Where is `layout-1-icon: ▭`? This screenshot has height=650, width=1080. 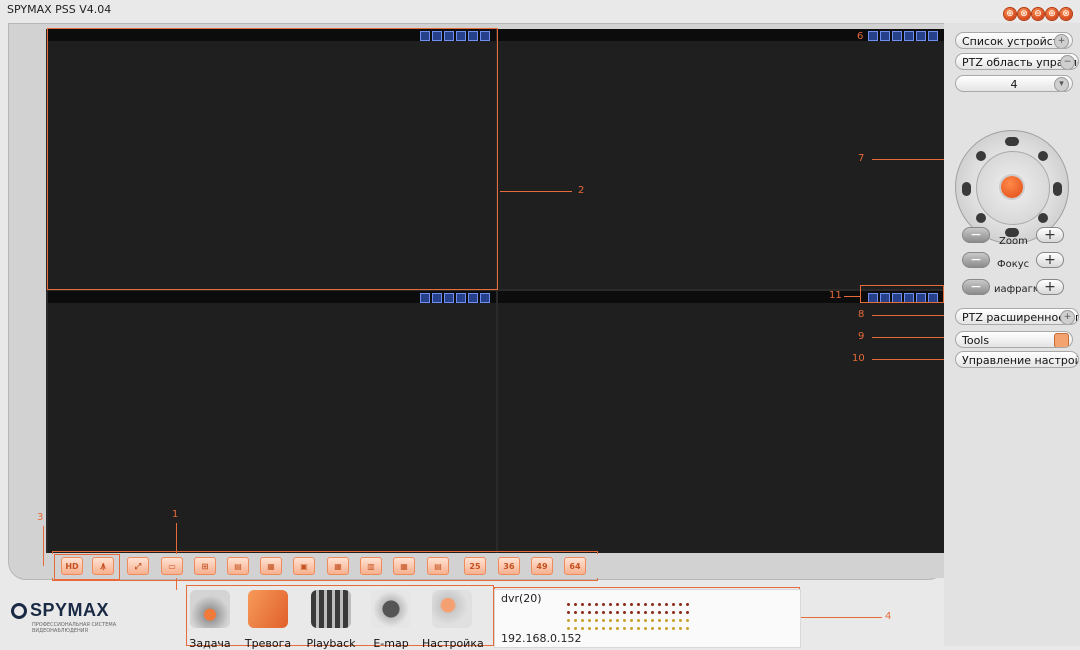 layout-1-icon: ▭ is located at coordinates (172, 566).